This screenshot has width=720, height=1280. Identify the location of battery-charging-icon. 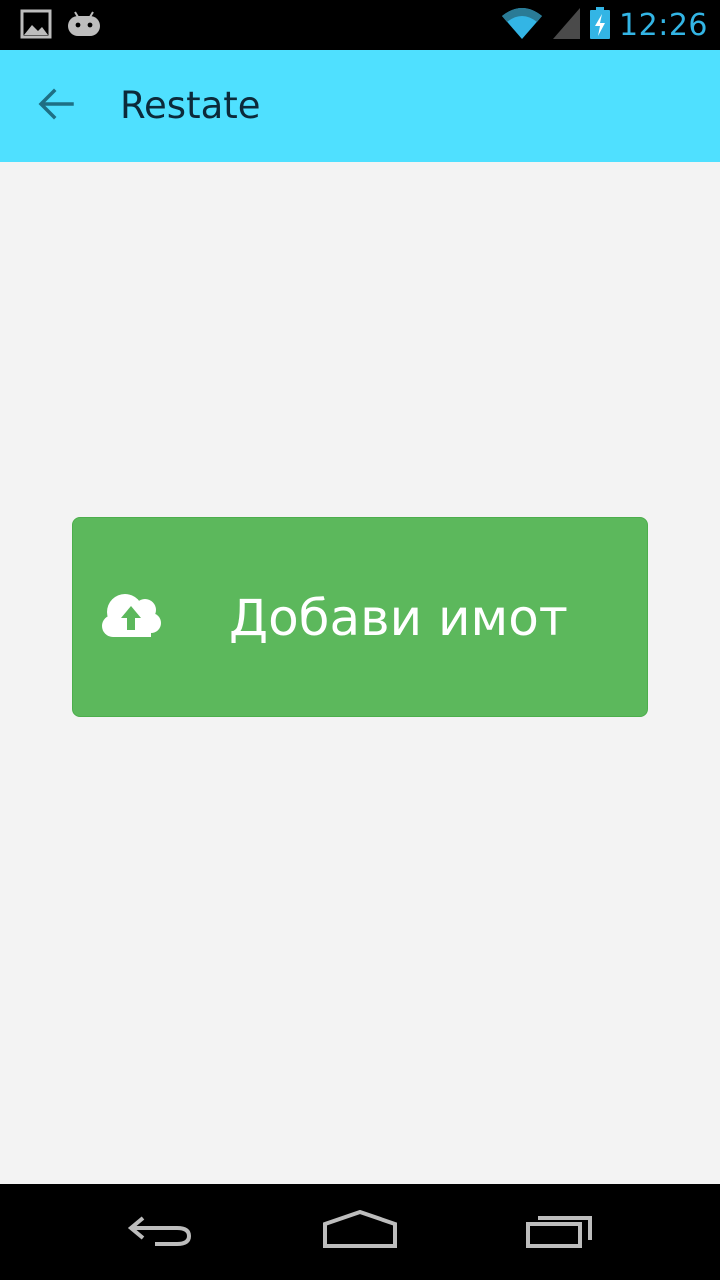
(600, 25).